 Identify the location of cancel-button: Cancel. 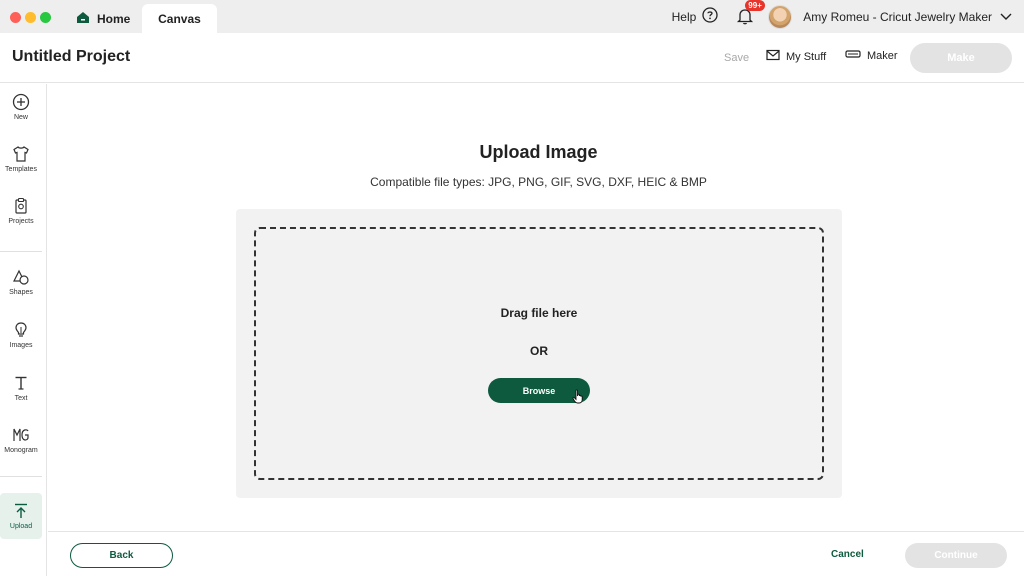
(847, 554).